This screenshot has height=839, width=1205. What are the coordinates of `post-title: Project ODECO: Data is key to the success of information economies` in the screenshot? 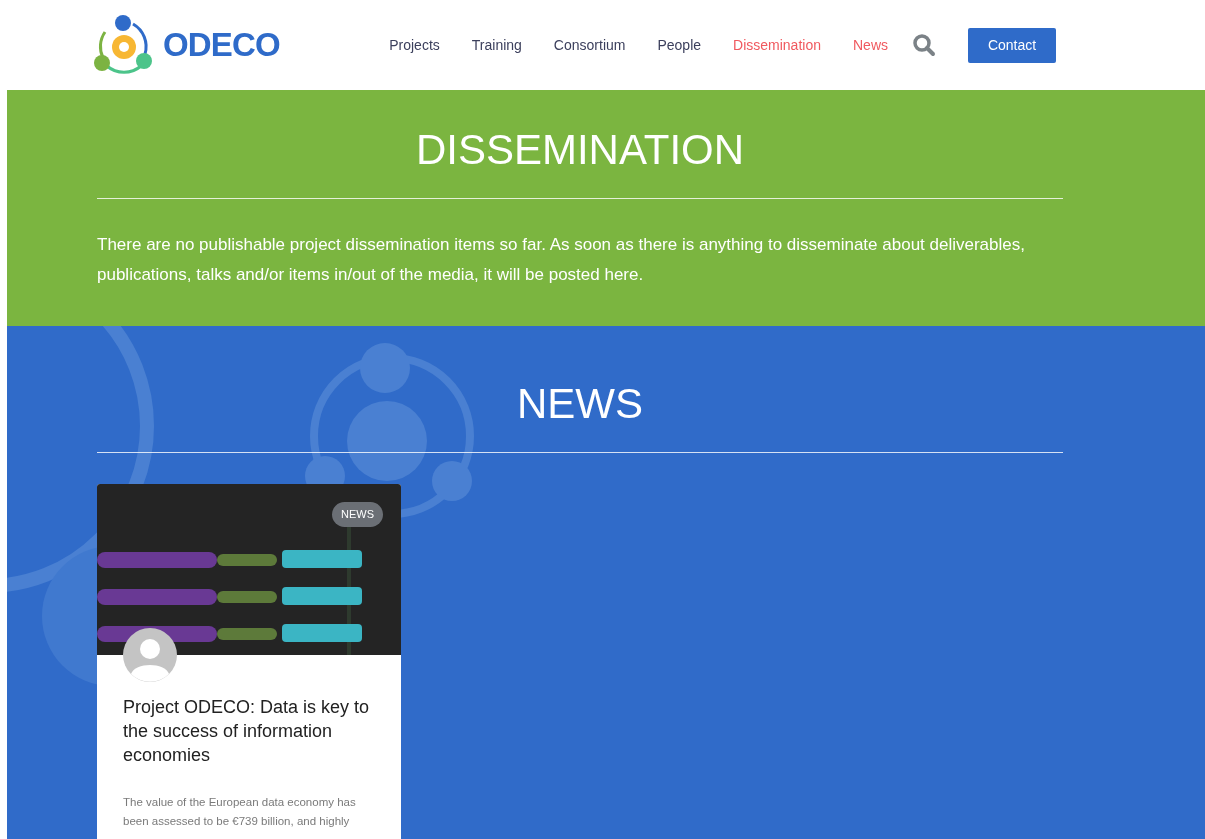 It's located at (249, 731).